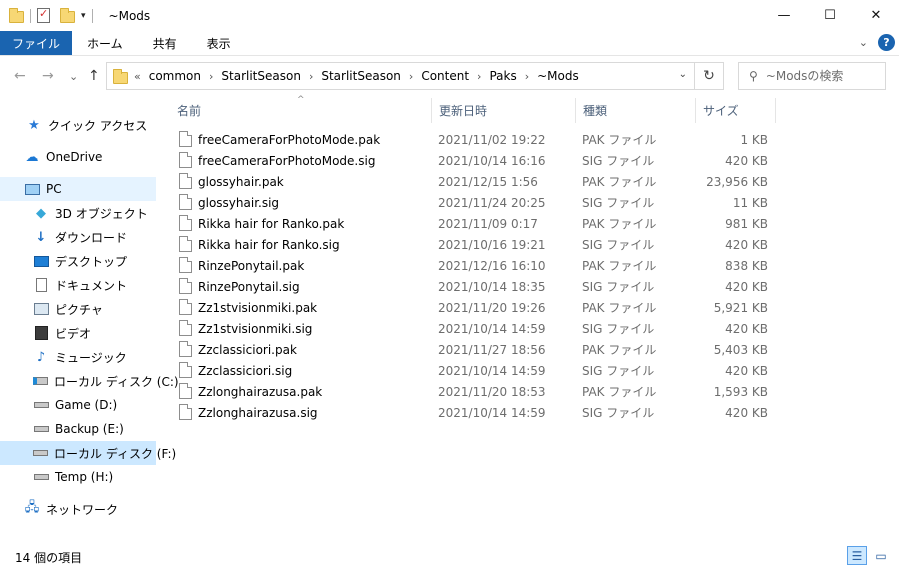 Image resolution: width=899 pixels, height=569 pixels. What do you see at coordinates (105, 43) in the screenshot?
I see `tab-home: ホーム` at bounding box center [105, 43].